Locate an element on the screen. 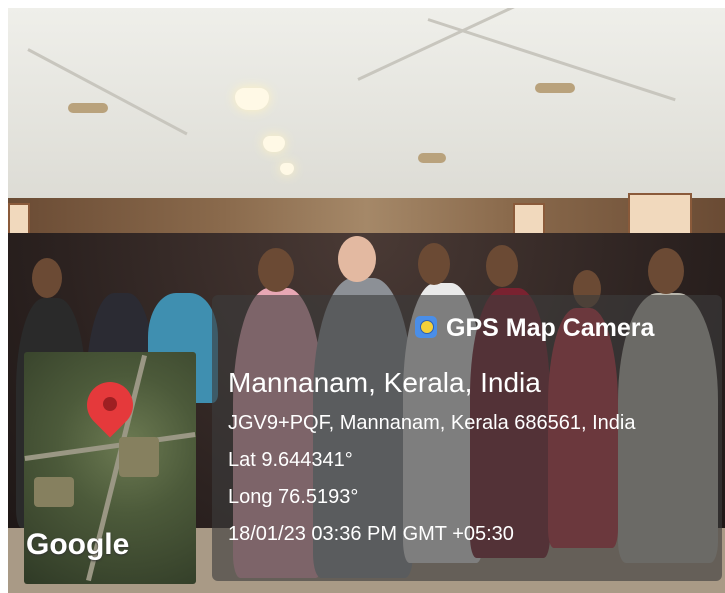 The width and height of the screenshot is (725, 593). address: JGV9+PQF, Mannanam, Kerala 686561, India is located at coordinates (432, 423).